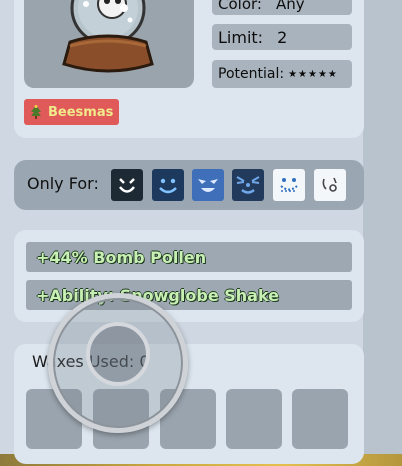 Image resolution: width=402 pixels, height=466 pixels. Describe the element at coordinates (251, 74) in the screenshot. I see `potential-label: Potential:` at that location.